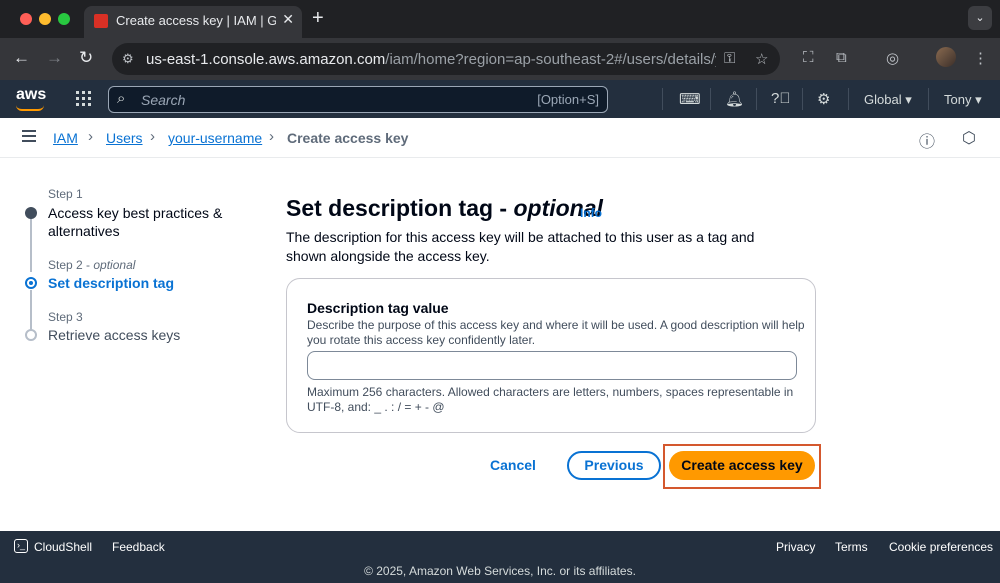 The width and height of the screenshot is (1000, 583). I want to click on aws-logo: aws, so click(31, 95).